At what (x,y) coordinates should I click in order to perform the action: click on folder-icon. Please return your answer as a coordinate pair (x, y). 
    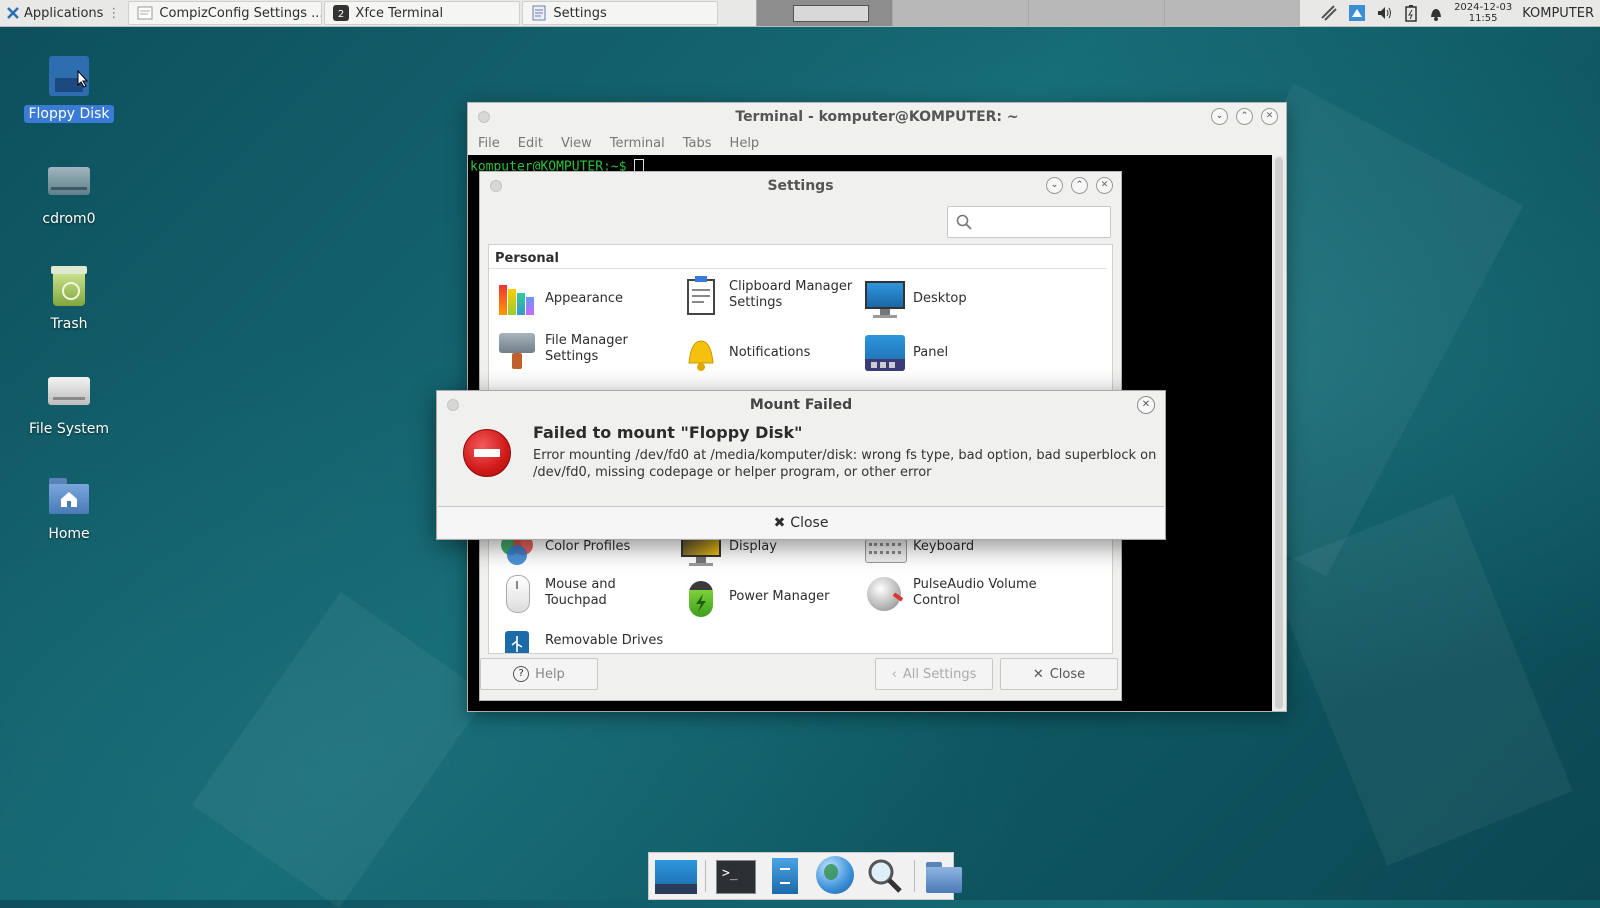
    Looking at the image, I should click on (944, 876).